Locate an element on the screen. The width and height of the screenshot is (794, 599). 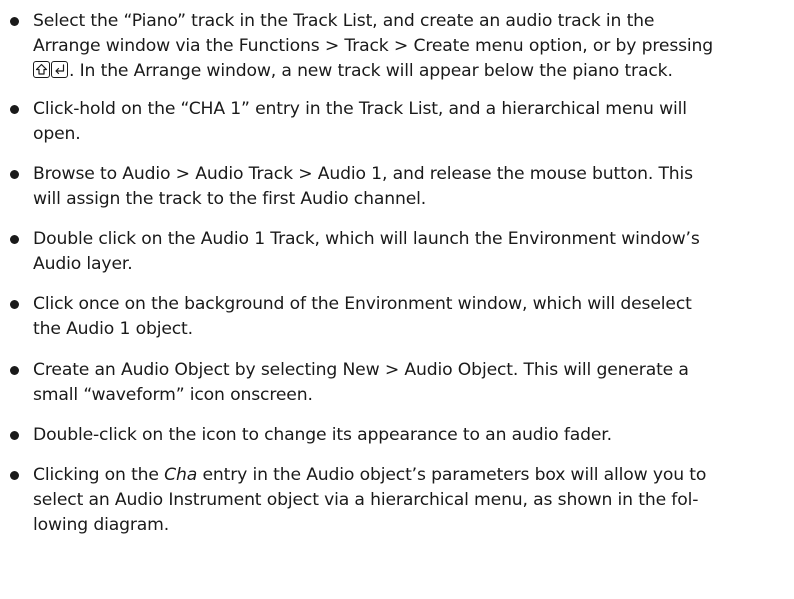
cha-emphasis: Cha is located at coordinates (181, 475).